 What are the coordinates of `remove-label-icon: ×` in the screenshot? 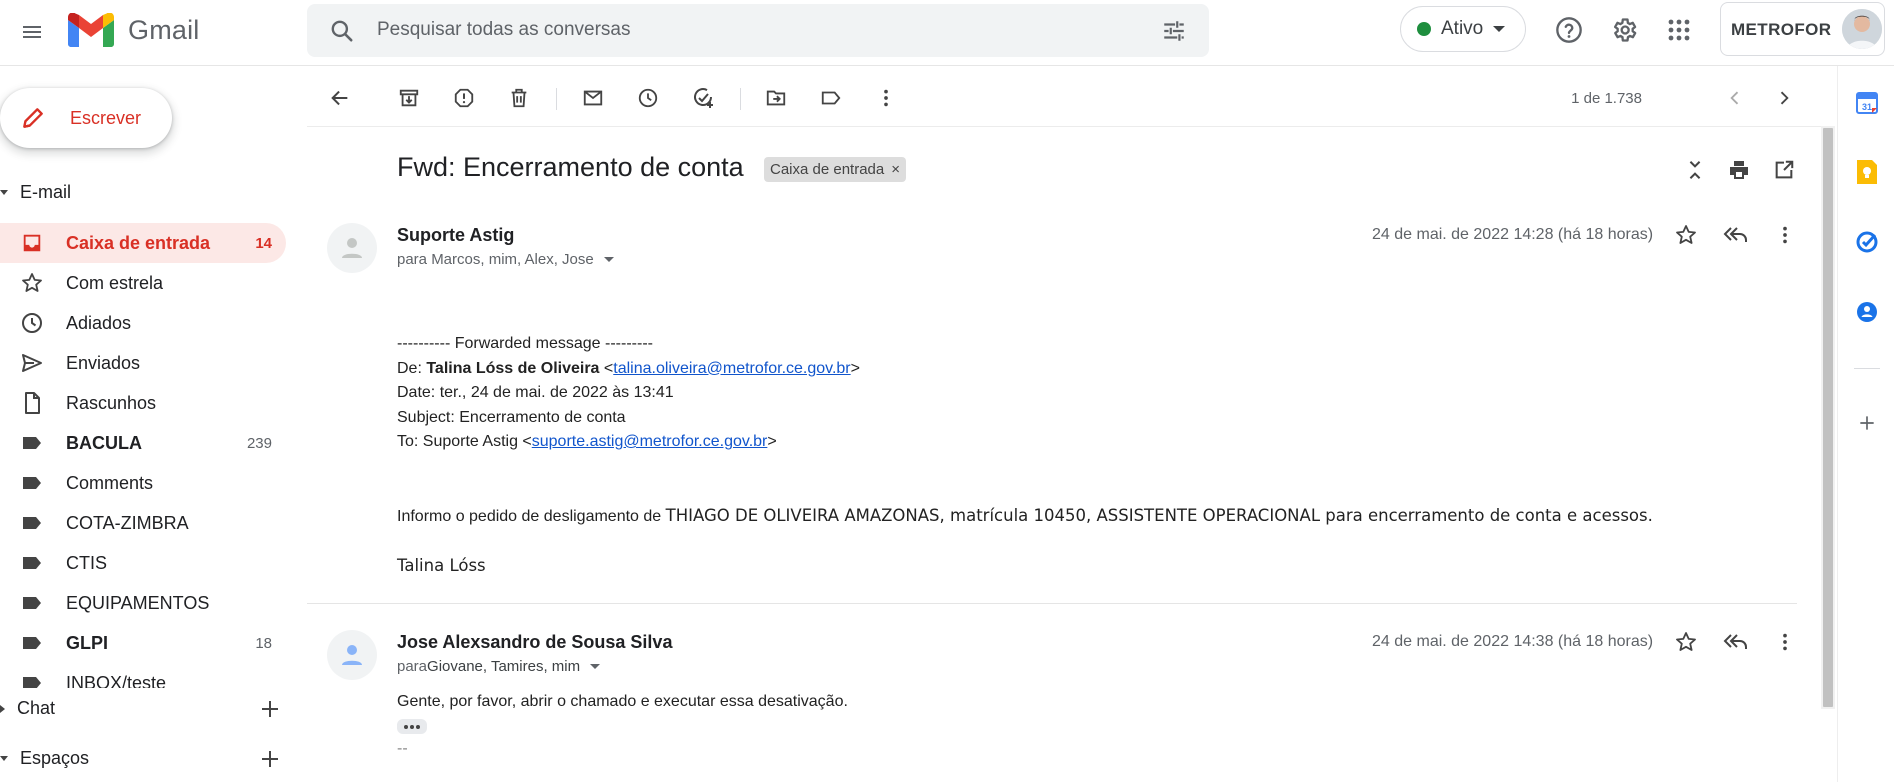 It's located at (895, 169).